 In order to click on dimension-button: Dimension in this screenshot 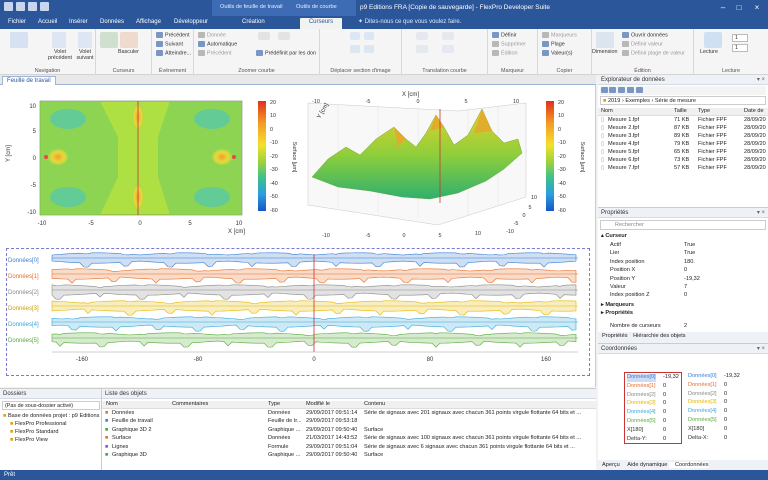, I will do `click(604, 52)`.